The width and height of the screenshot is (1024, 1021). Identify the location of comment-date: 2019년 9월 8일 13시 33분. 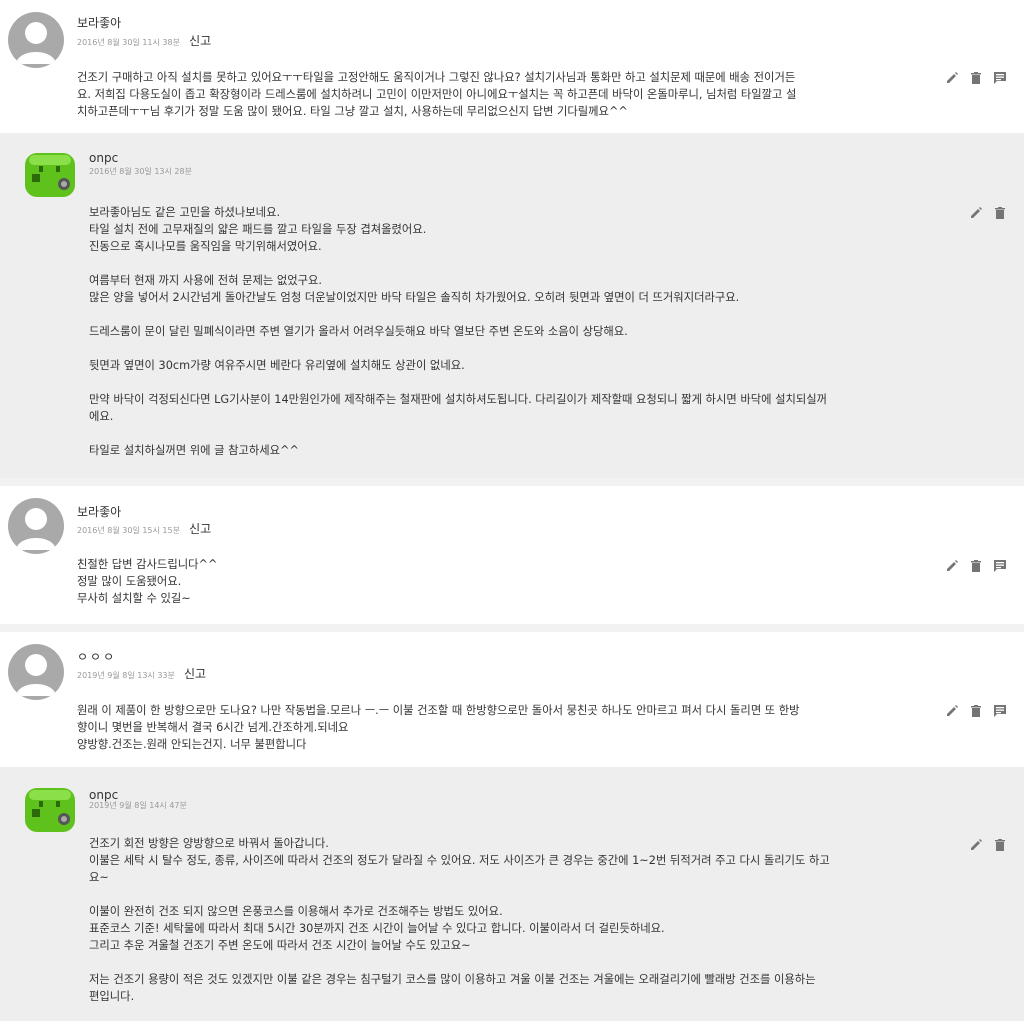
(126, 675).